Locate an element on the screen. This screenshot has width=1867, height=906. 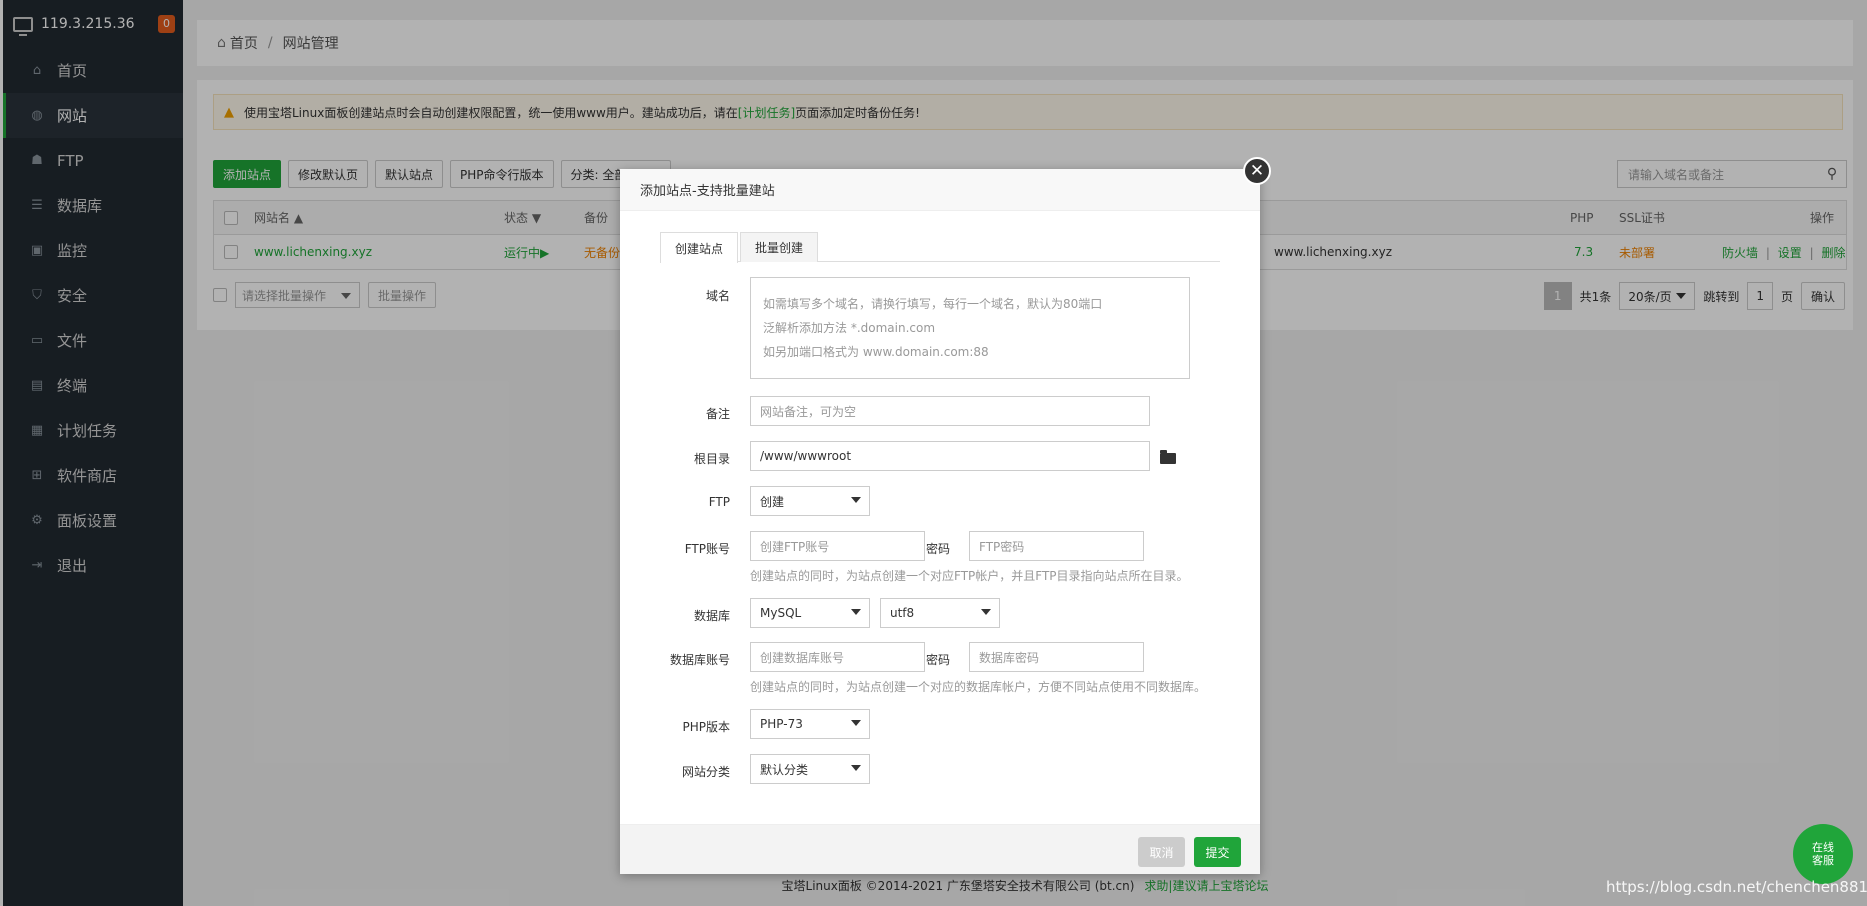
db-tip: 创建站点的同时，为站点创建一个对应的数据库帐户，方便不同站点使用不同数据库。 is located at coordinates (978, 687).